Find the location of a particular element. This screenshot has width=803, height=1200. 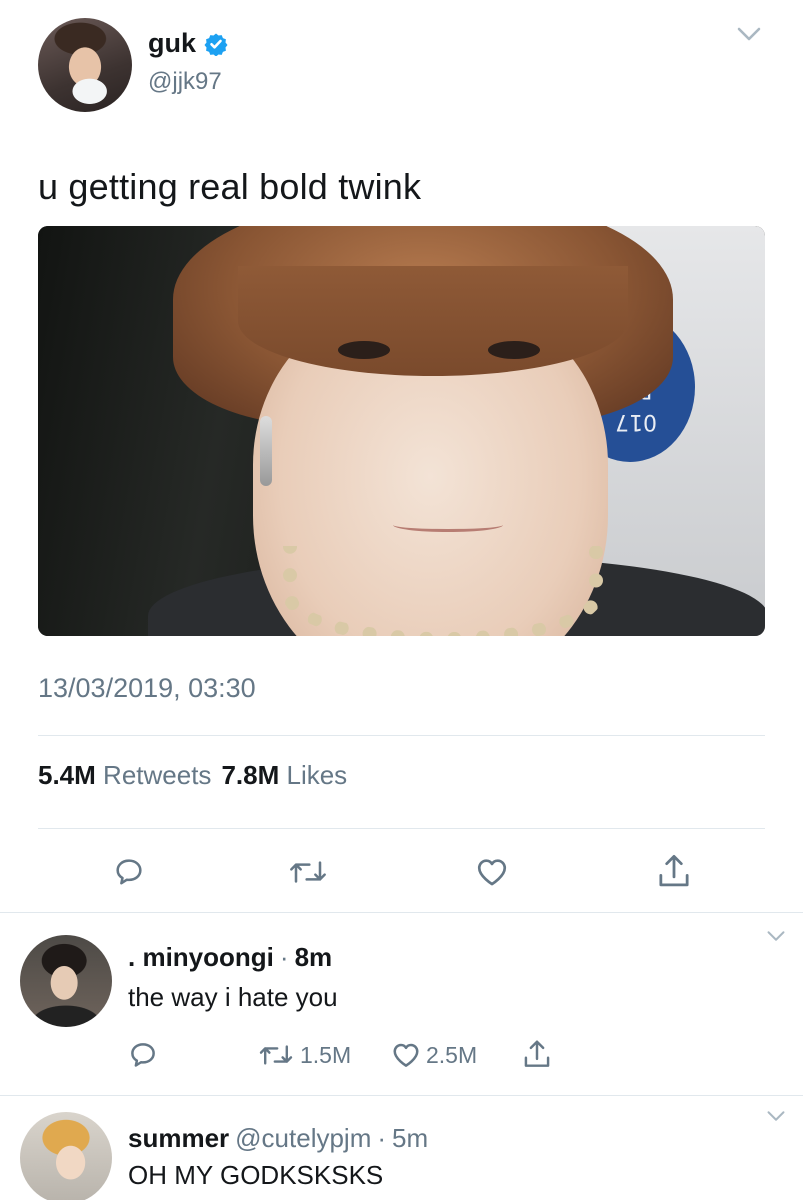

reply-header: . minyoongi · 8m is located at coordinates (230, 957).